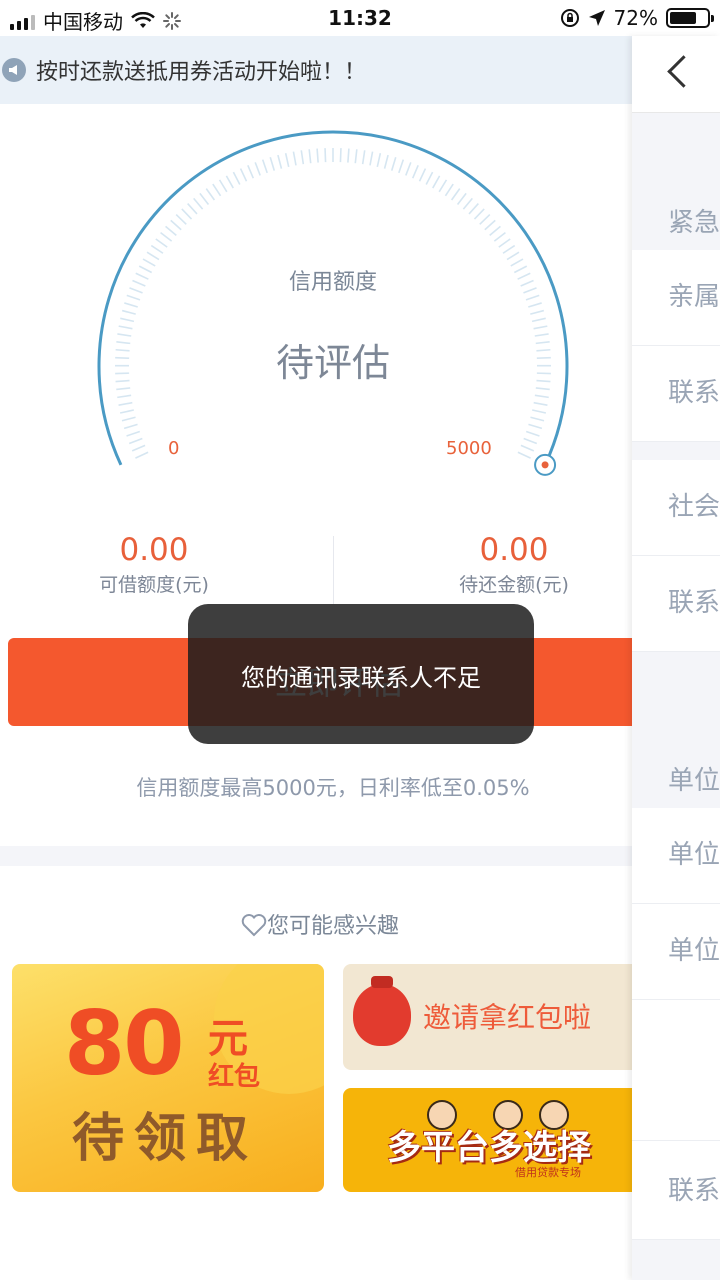  I want to click on panel-gap, so click(676, 702).